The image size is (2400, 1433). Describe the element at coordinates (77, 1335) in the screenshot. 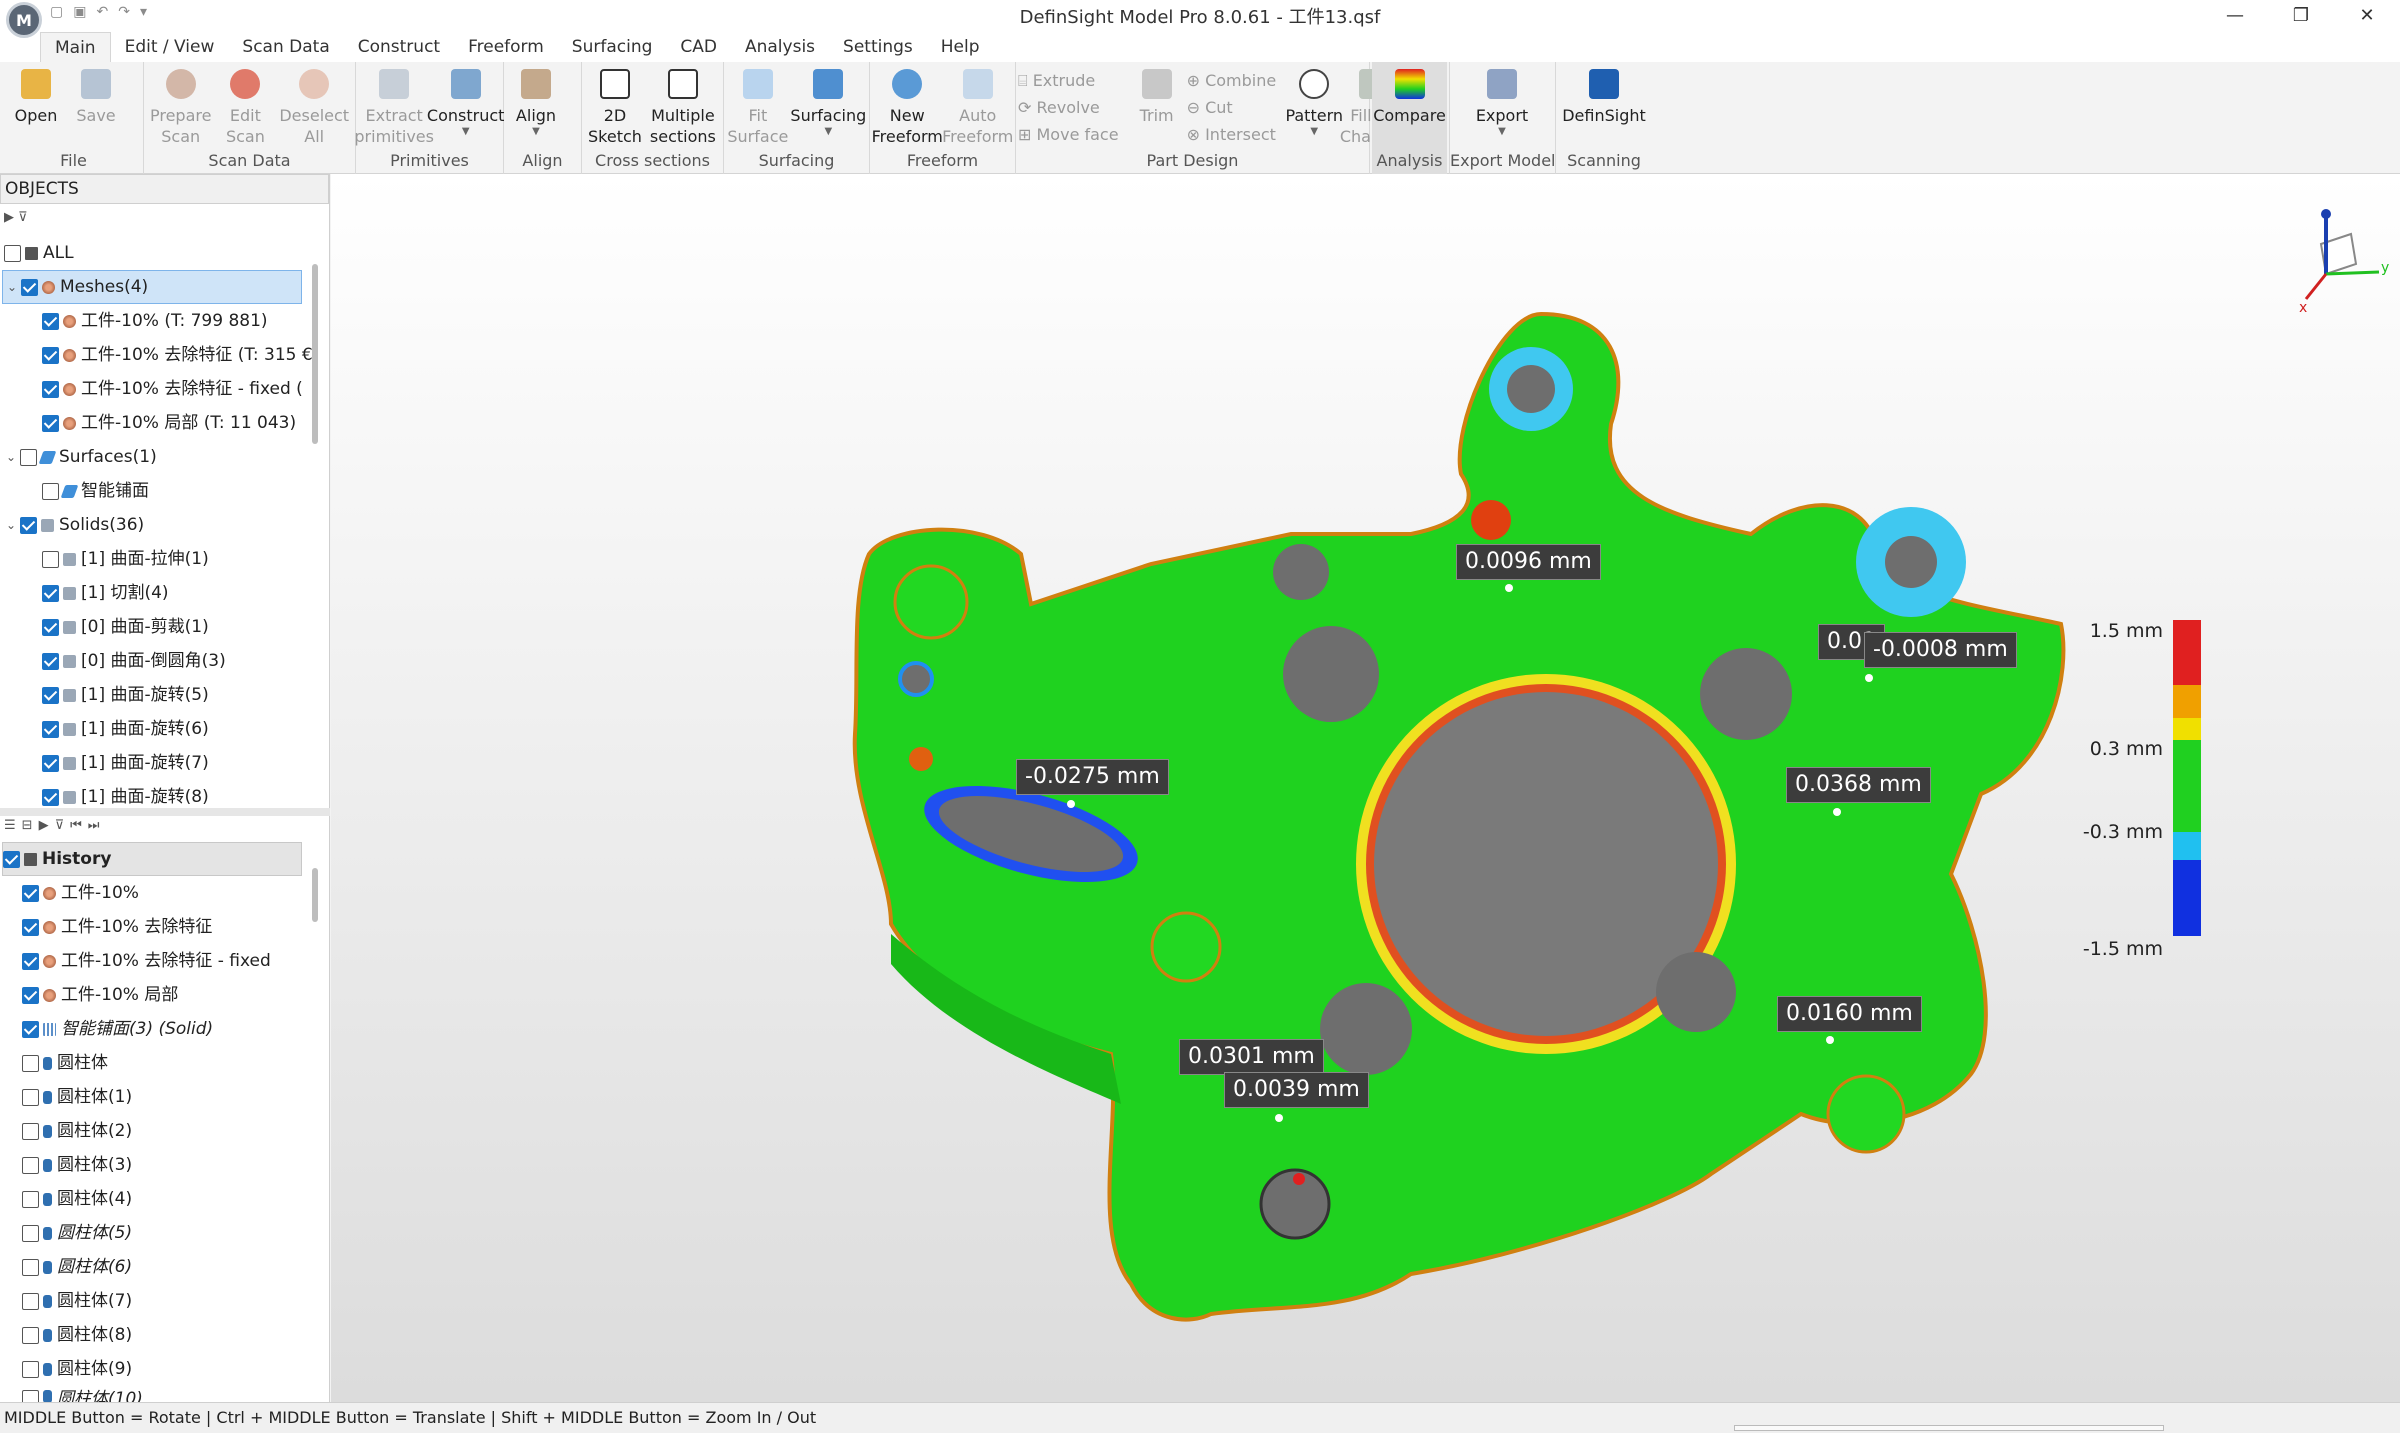

I see `history-item: 圆柱体(8)` at that location.